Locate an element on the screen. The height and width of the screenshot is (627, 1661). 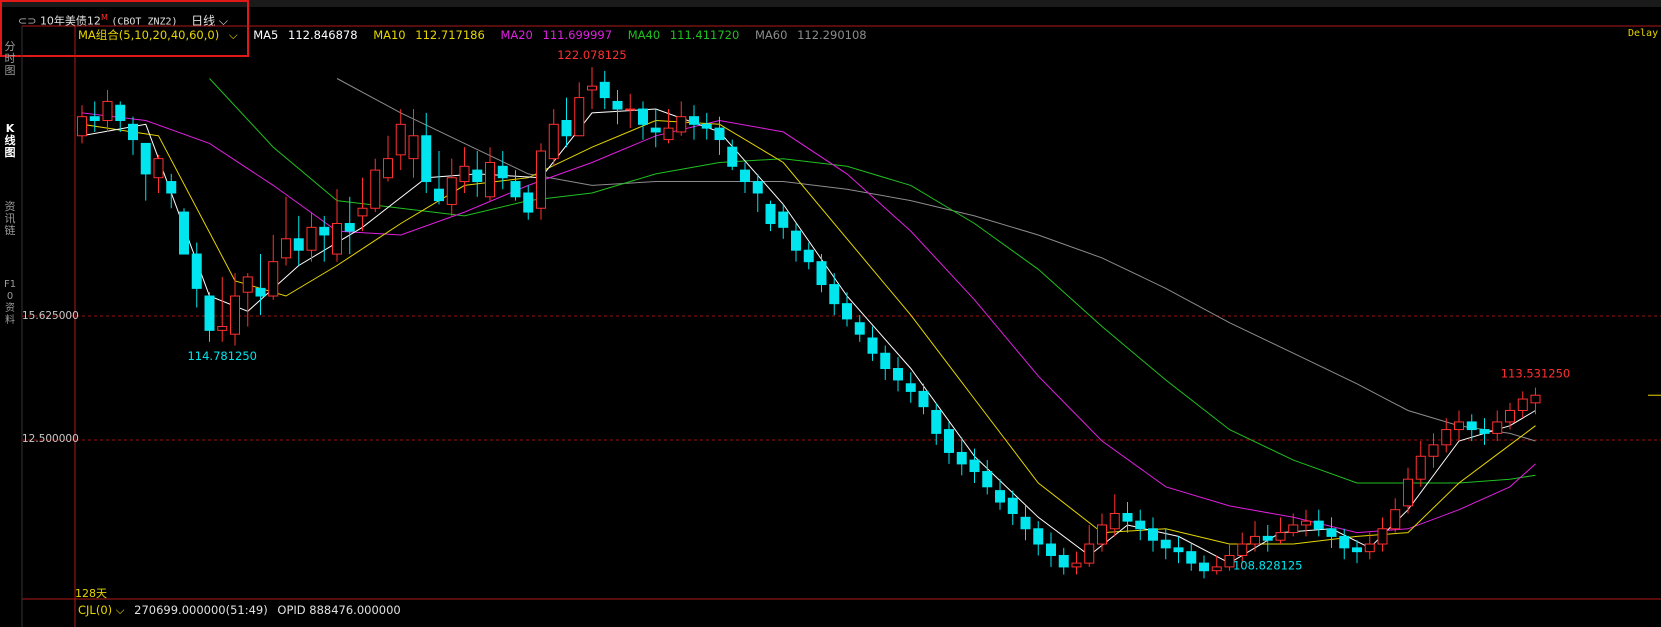
cjl-selector: CJL(0) ⌵ is located at coordinates (101, 610).